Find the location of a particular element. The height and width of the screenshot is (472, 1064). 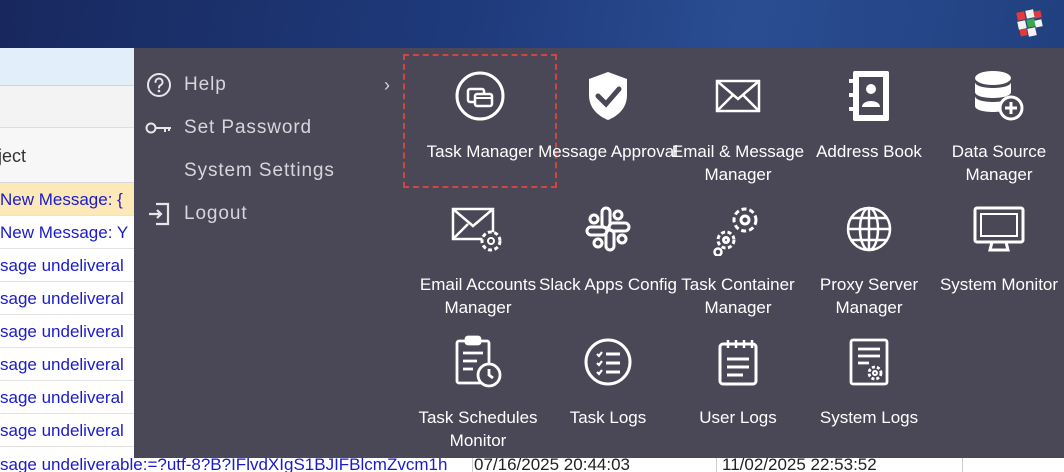

shield-check-icon is located at coordinates (608, 96).